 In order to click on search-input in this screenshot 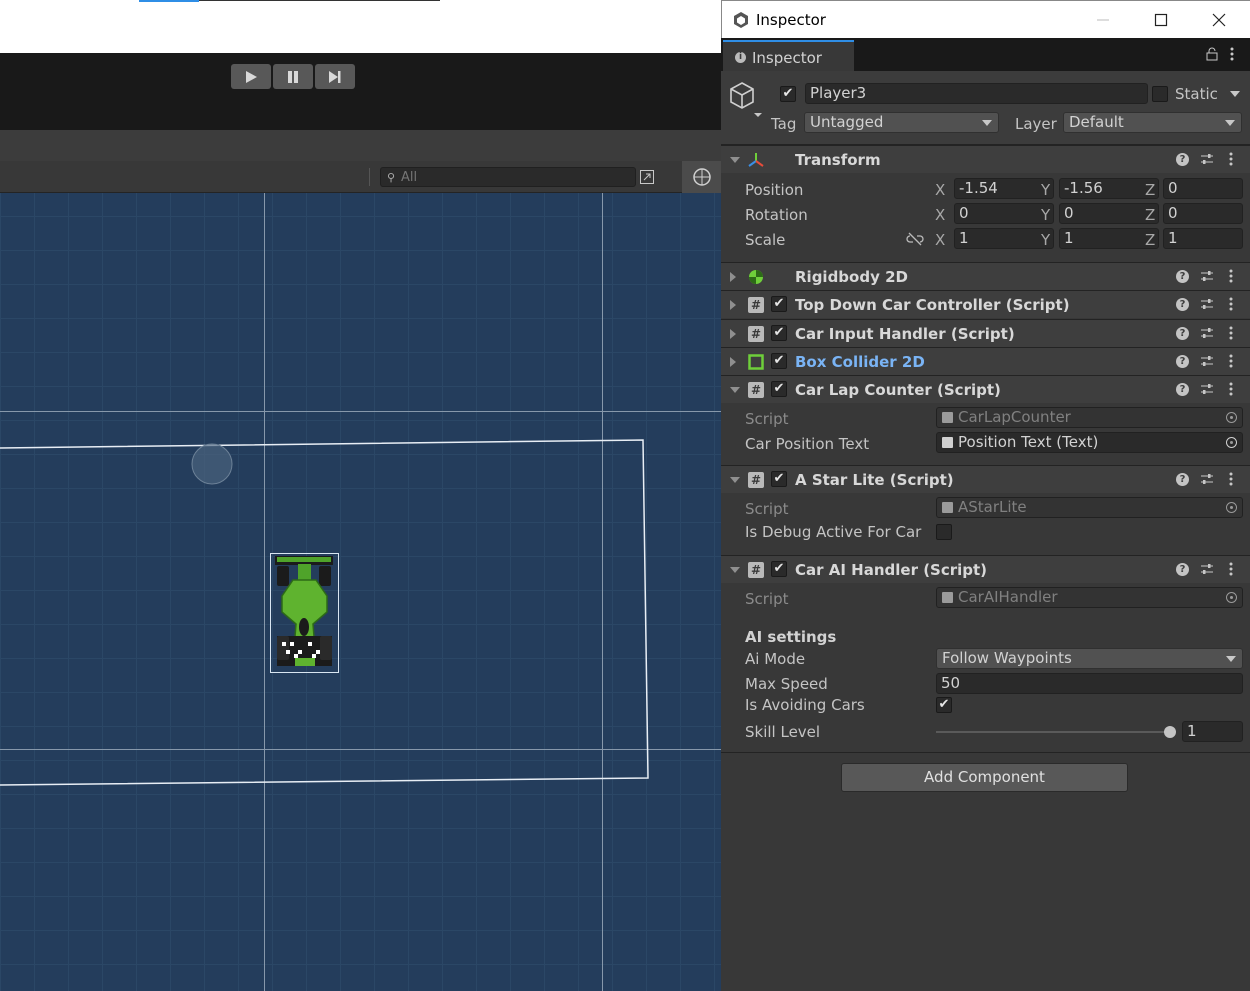, I will do `click(516, 177)`.